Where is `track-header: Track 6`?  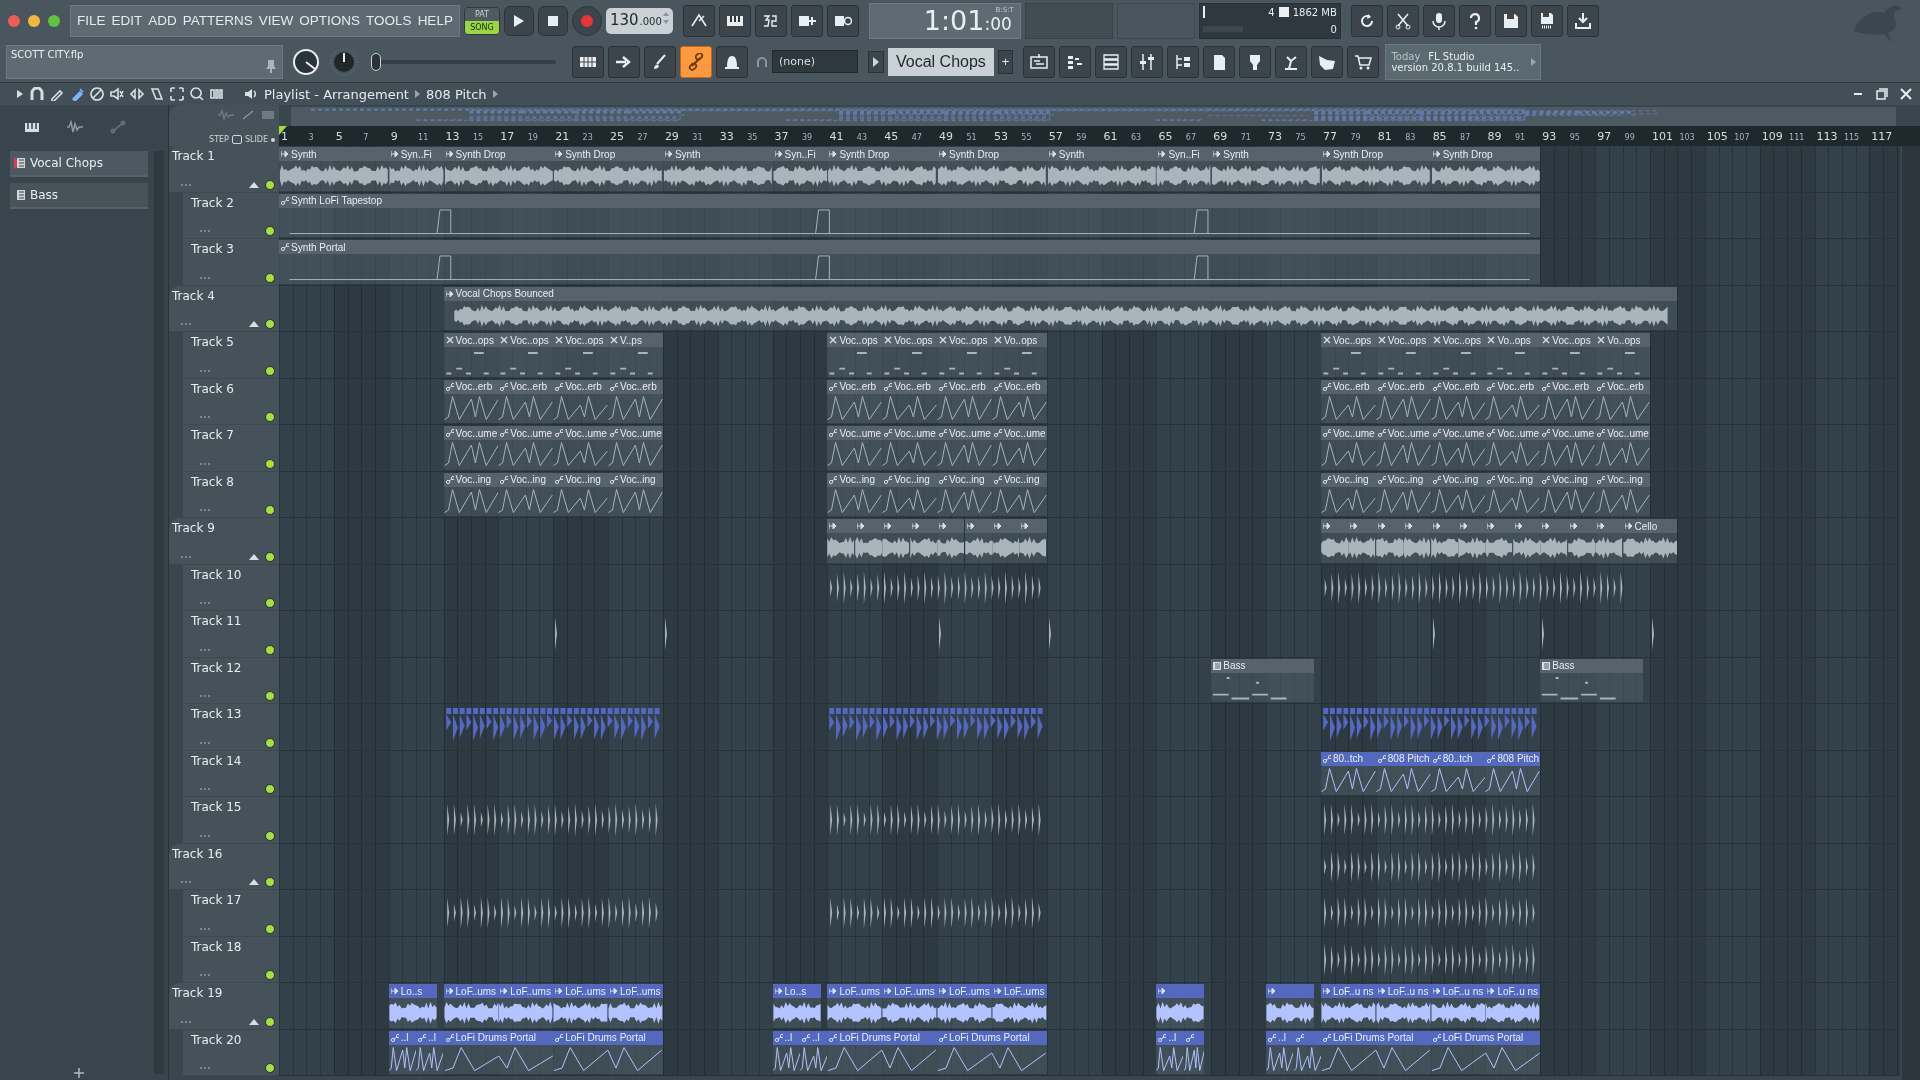
track-header: Track 6 is located at coordinates (231, 401).